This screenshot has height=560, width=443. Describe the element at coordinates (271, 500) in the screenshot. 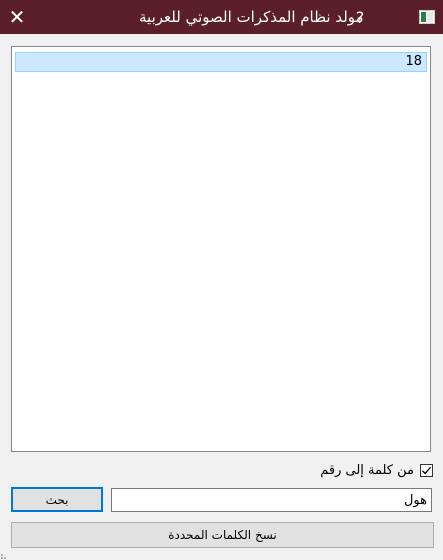

I see `search-input` at that location.